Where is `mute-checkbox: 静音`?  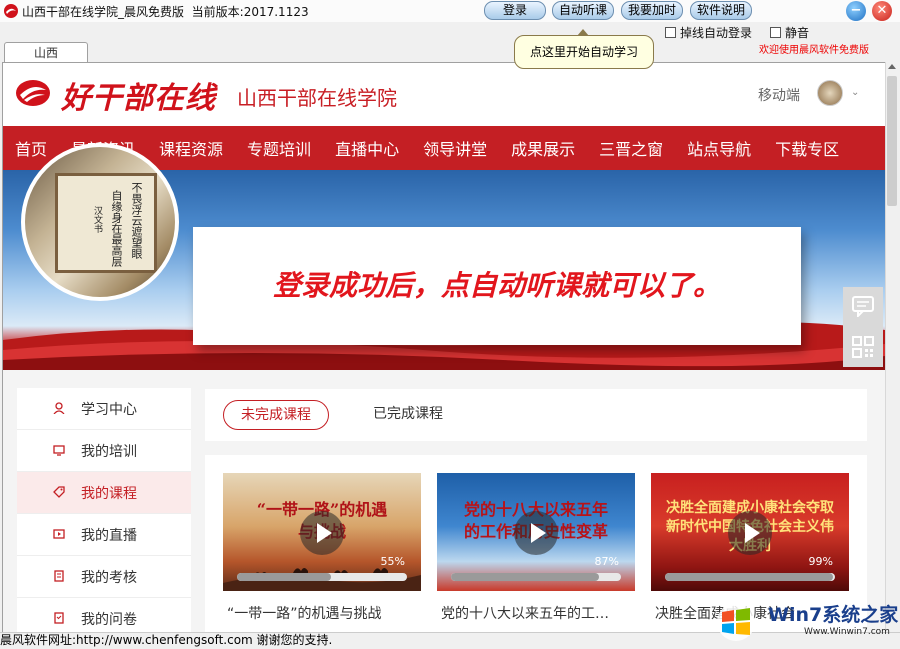 mute-checkbox: 静音 is located at coordinates (789, 32).